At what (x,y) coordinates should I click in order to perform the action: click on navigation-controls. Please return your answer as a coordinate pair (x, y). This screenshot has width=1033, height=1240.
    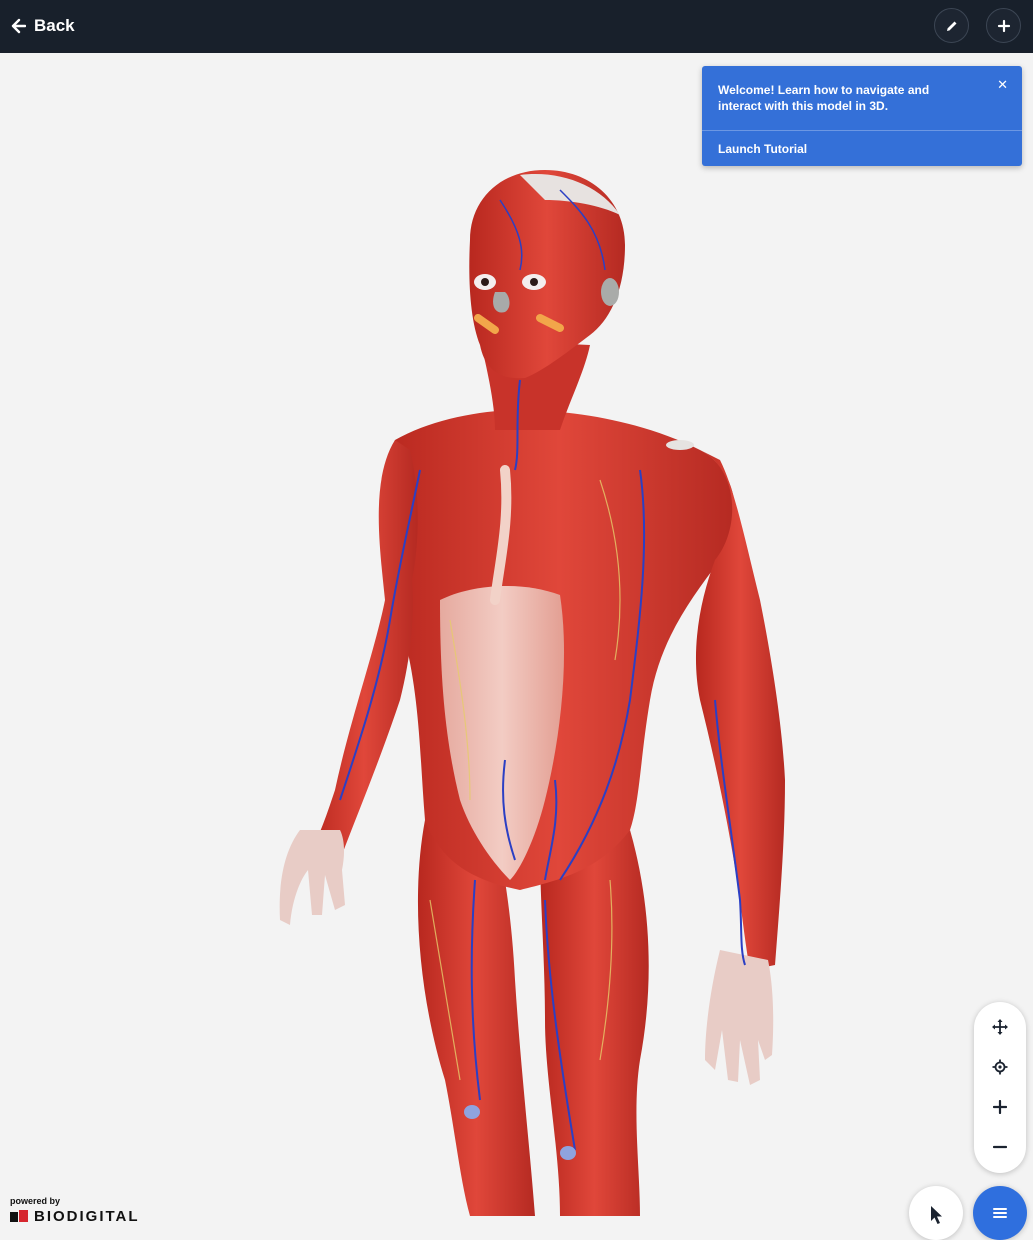
    Looking at the image, I should click on (1000, 1087).